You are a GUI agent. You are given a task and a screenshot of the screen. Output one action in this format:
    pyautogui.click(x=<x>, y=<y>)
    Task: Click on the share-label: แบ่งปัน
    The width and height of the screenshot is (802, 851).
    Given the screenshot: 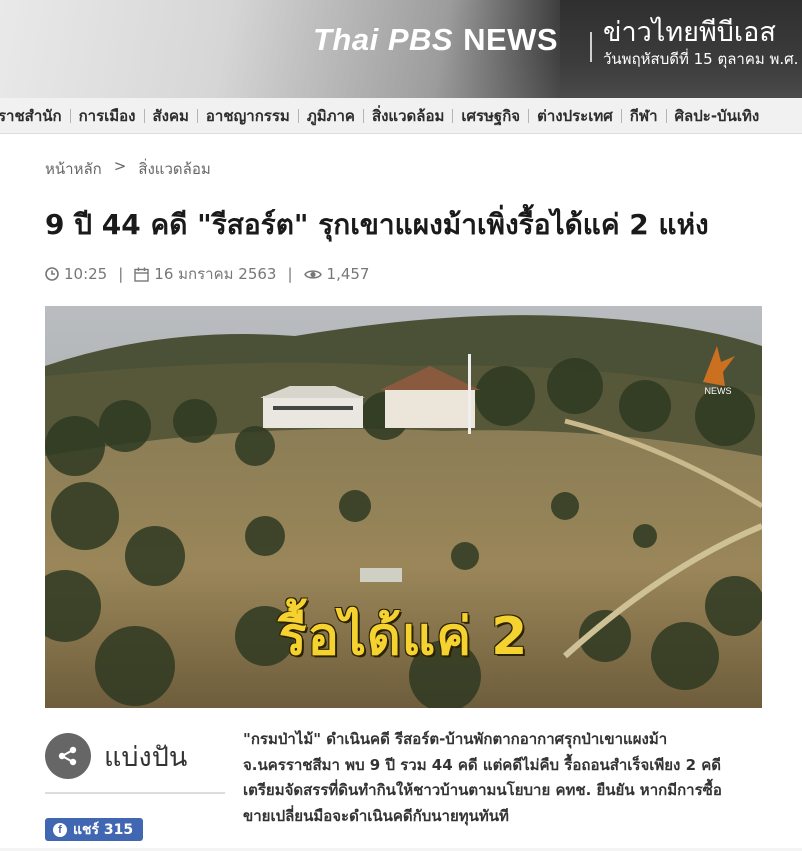 What is the action you would take?
    pyautogui.click(x=146, y=757)
    